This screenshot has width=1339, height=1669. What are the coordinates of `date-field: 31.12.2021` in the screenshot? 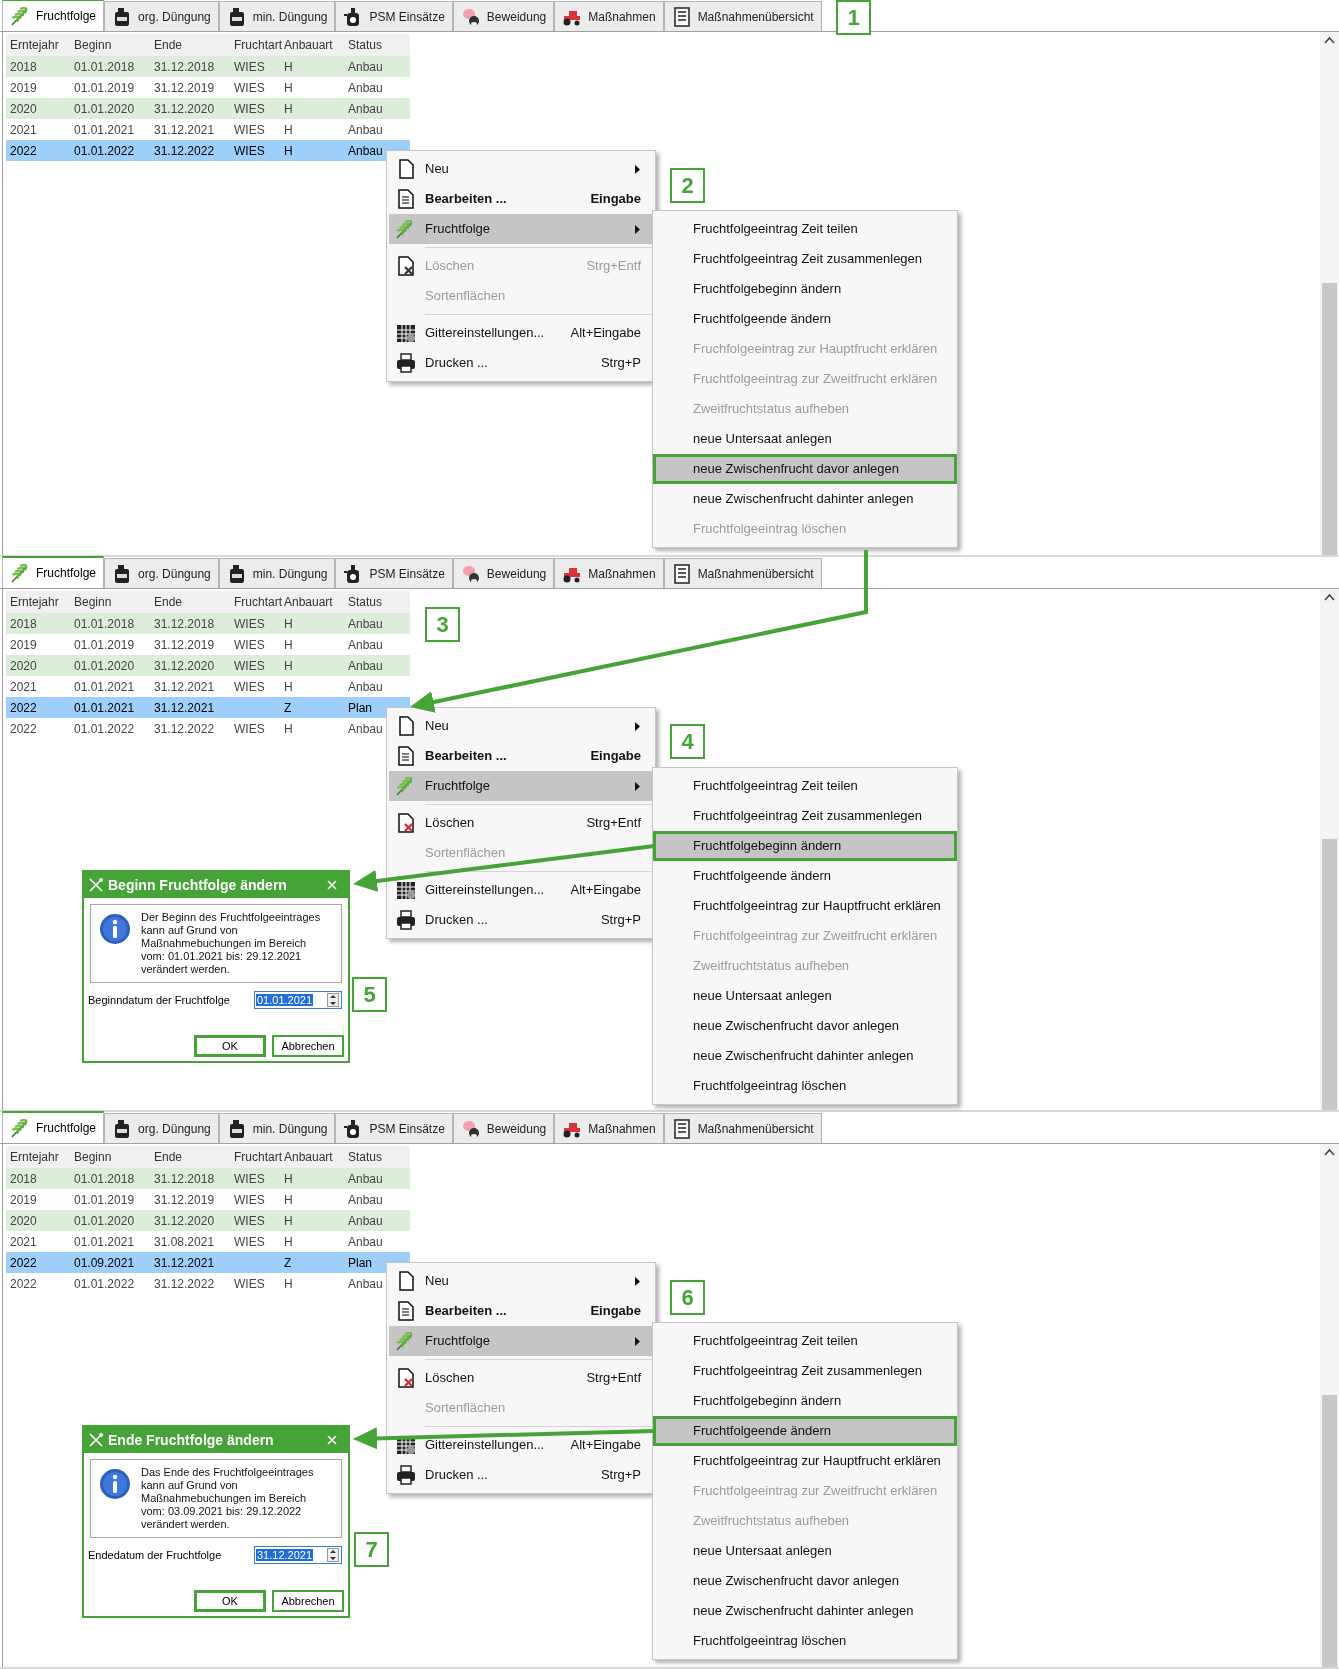 It's located at (298, 1555).